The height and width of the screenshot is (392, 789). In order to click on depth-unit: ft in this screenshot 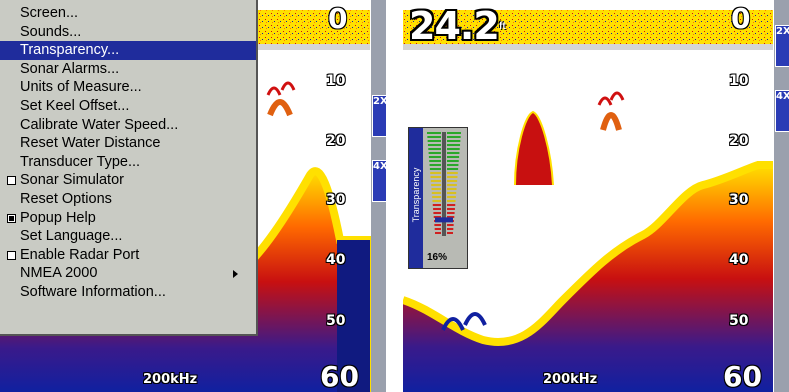, I will do `click(502, 26)`.